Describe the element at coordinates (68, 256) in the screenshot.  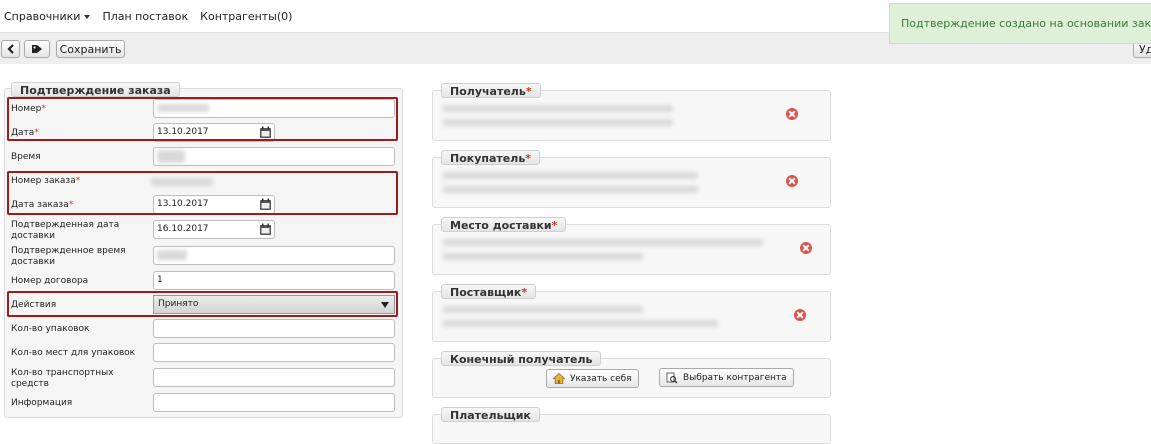
I see `confirmed-delivery-time-label: Подтвержденное время доставки` at that location.